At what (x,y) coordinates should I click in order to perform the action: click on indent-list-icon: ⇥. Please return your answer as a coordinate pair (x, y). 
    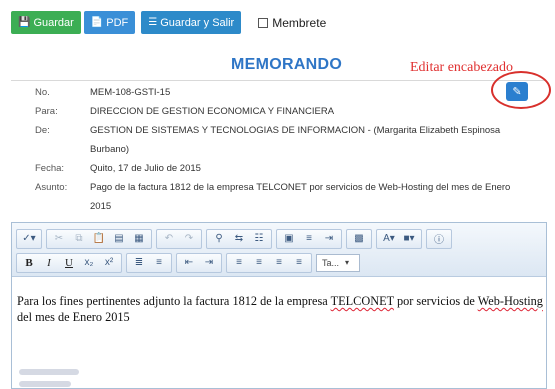
    Looking at the image, I should click on (329, 239).